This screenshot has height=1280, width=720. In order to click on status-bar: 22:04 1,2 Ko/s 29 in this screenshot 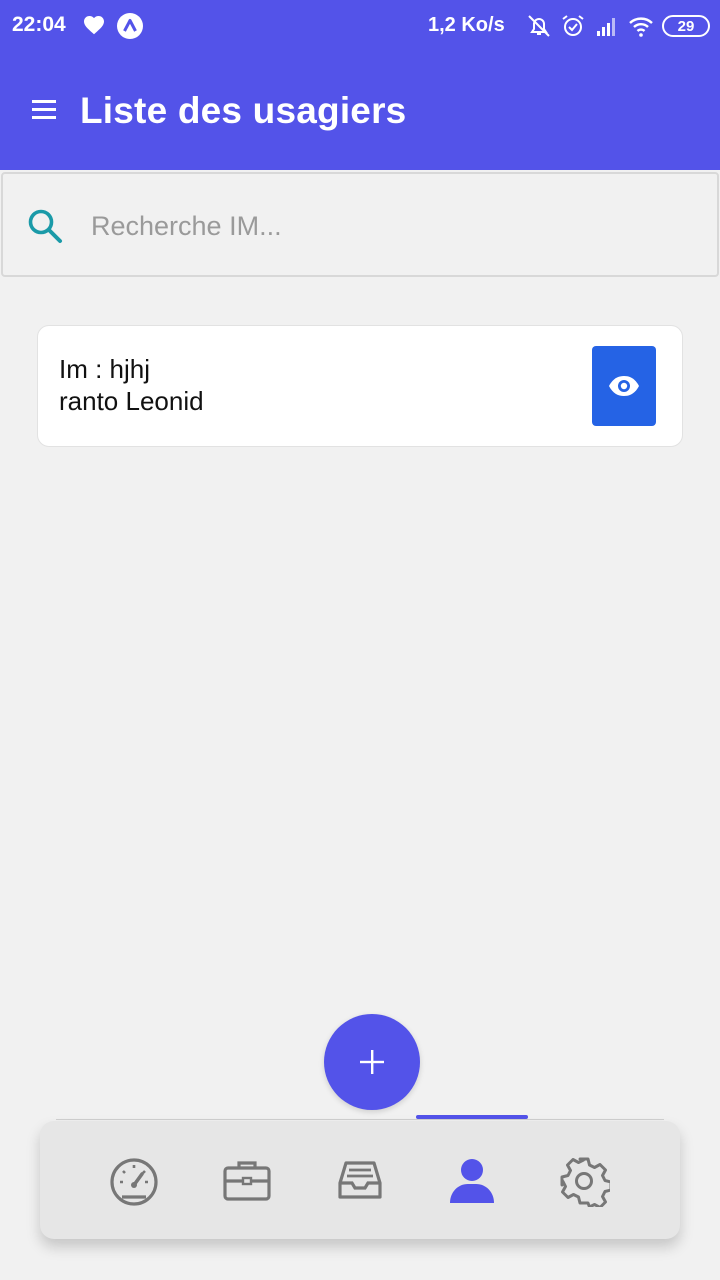, I will do `click(360, 26)`.